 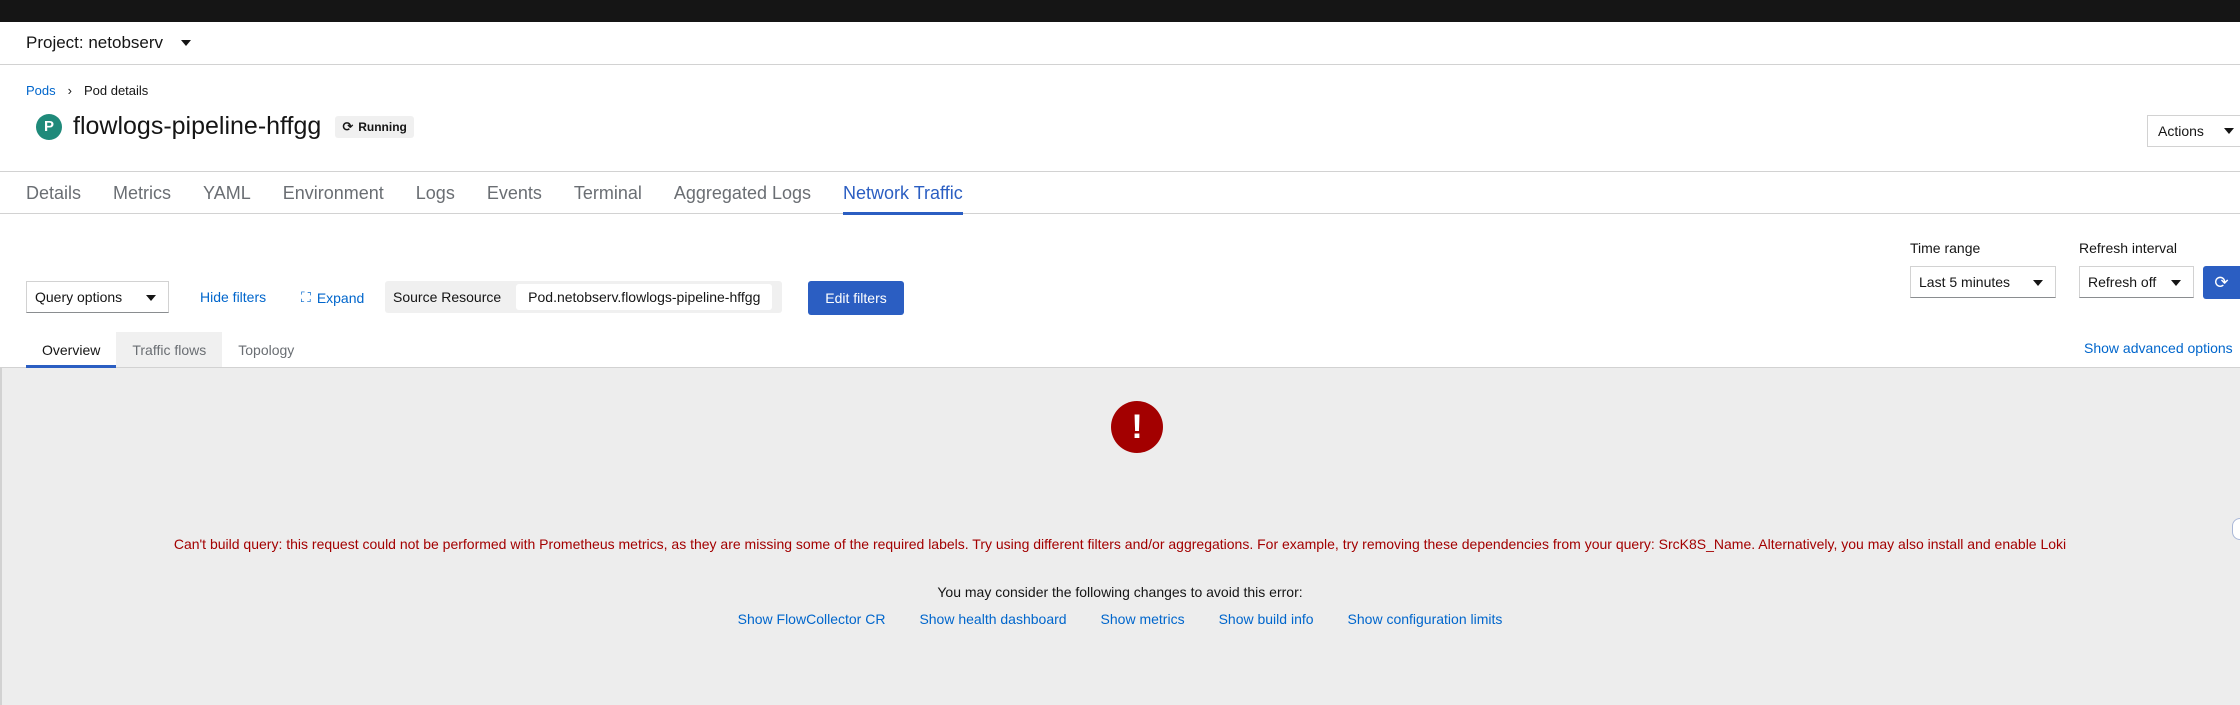 I want to click on show-health-dashboard-link: Show health dashboard, so click(x=992, y=619).